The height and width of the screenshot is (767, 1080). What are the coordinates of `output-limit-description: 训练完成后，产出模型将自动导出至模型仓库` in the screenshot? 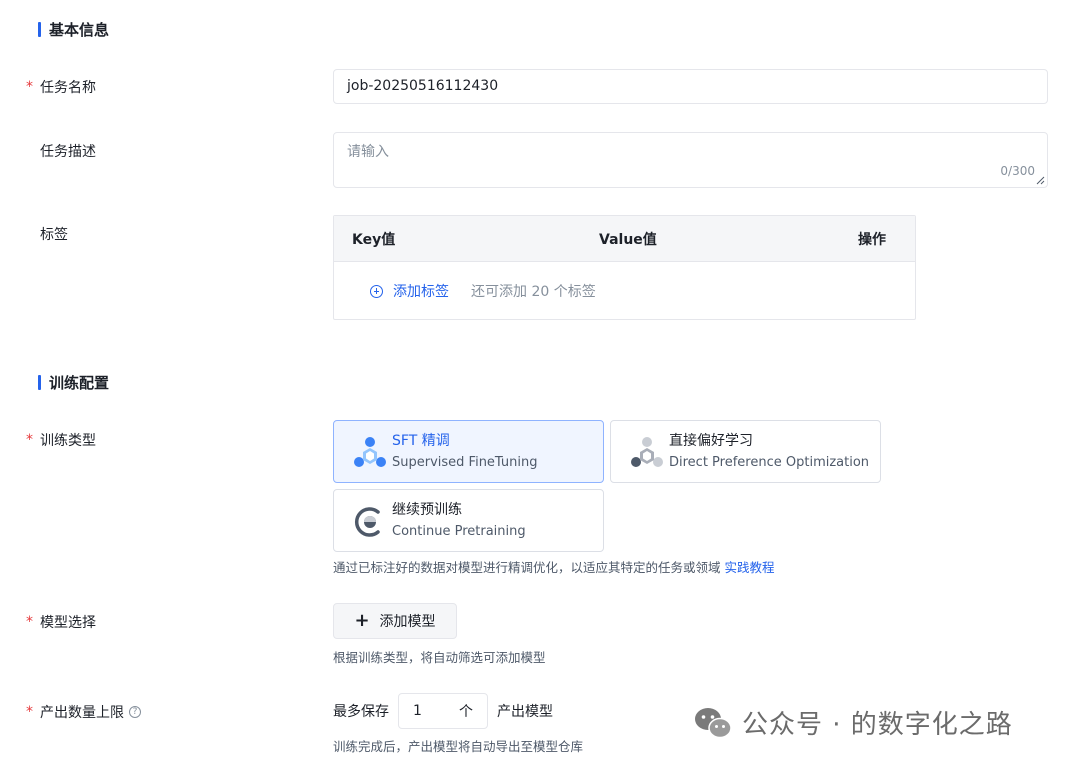 It's located at (458, 746).